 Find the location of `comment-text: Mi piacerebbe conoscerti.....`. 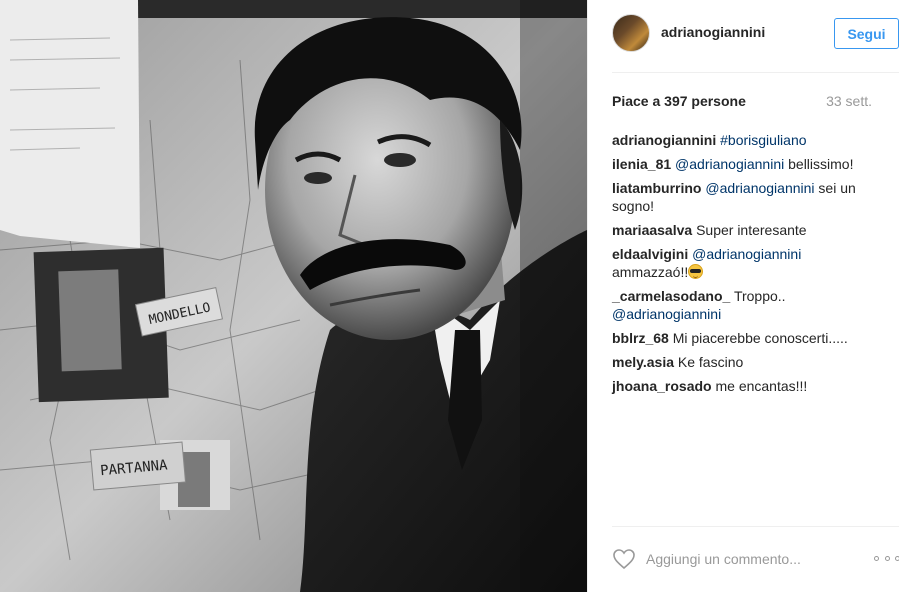

comment-text: Mi piacerebbe conoscerti..... is located at coordinates (760, 338).